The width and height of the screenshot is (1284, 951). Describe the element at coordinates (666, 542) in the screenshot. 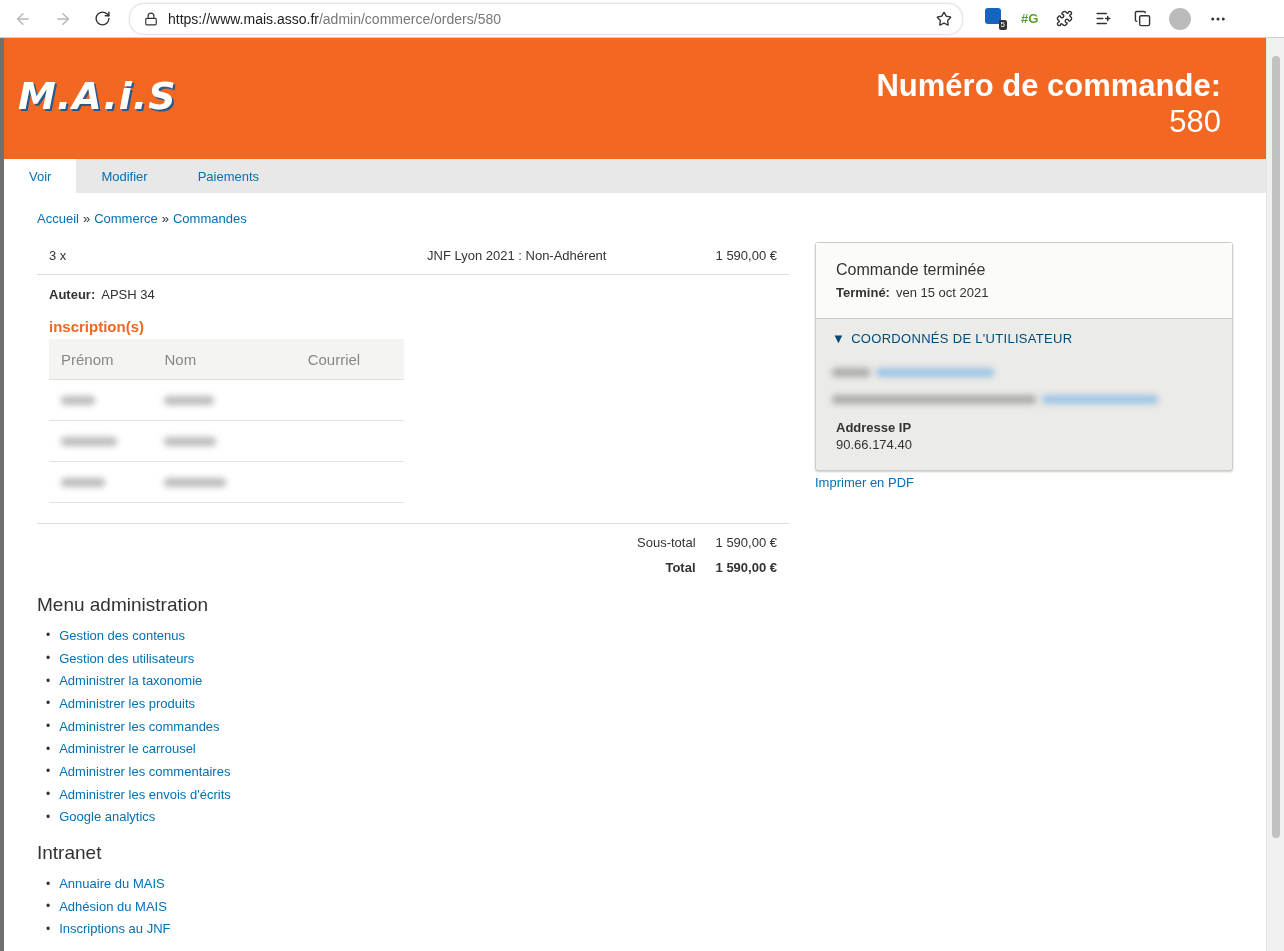

I see `total-label: Sous-total` at that location.